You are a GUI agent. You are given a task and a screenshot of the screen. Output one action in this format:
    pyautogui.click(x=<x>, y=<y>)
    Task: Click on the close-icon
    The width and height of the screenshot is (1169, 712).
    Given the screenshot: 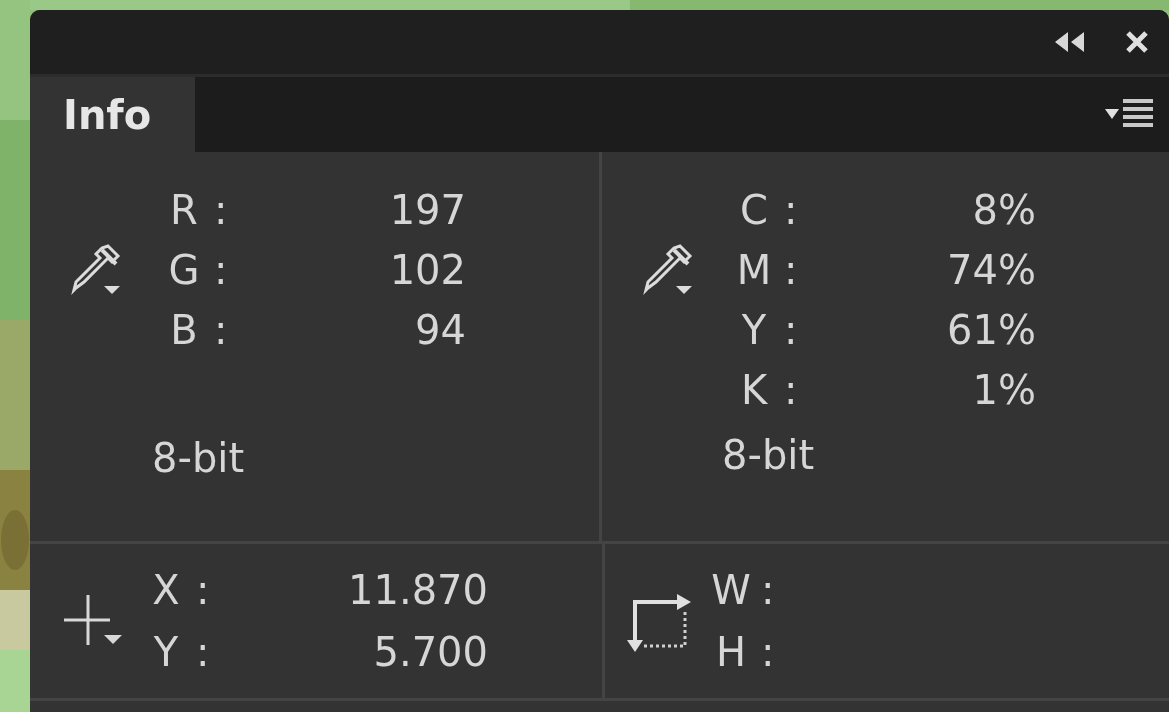 What is the action you would take?
    pyautogui.click(x=1137, y=42)
    